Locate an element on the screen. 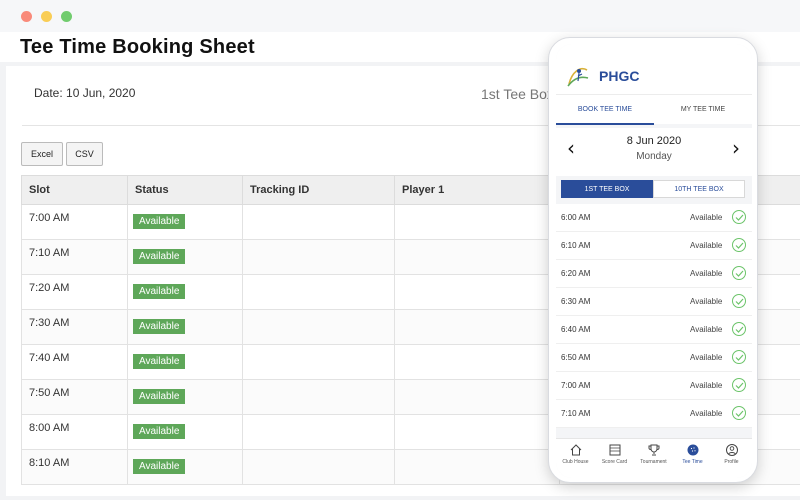  nav-tournament: Tournament is located at coordinates (653, 454).